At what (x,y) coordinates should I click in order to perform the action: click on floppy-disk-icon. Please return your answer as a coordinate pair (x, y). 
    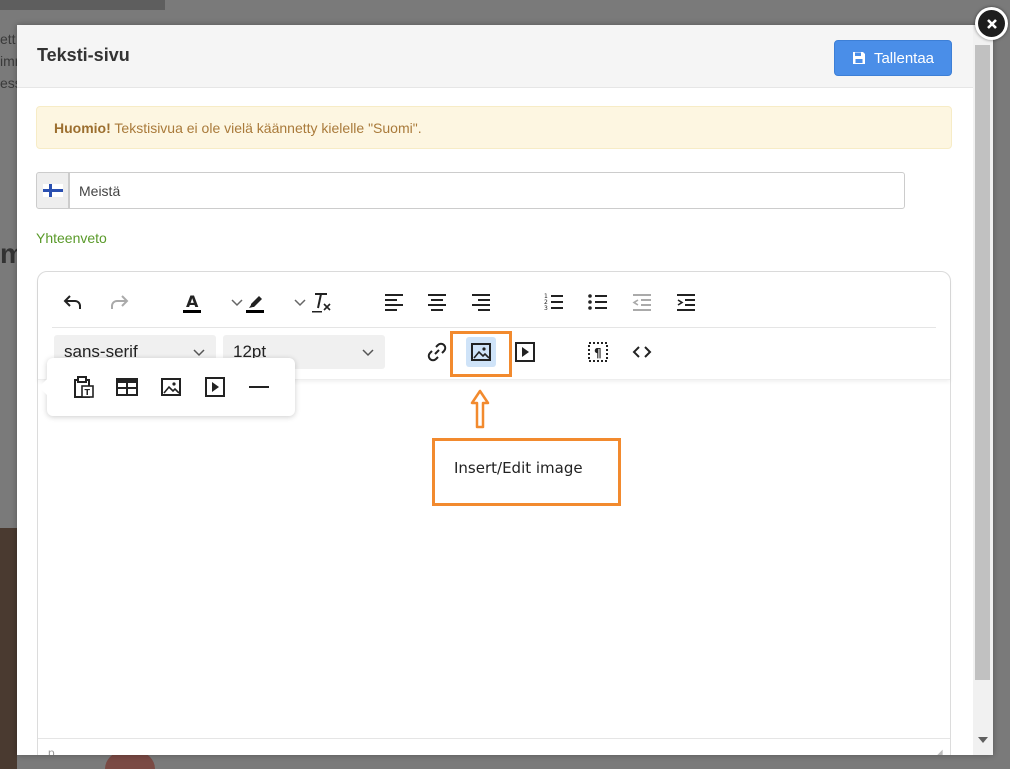
    Looking at the image, I should click on (858, 58).